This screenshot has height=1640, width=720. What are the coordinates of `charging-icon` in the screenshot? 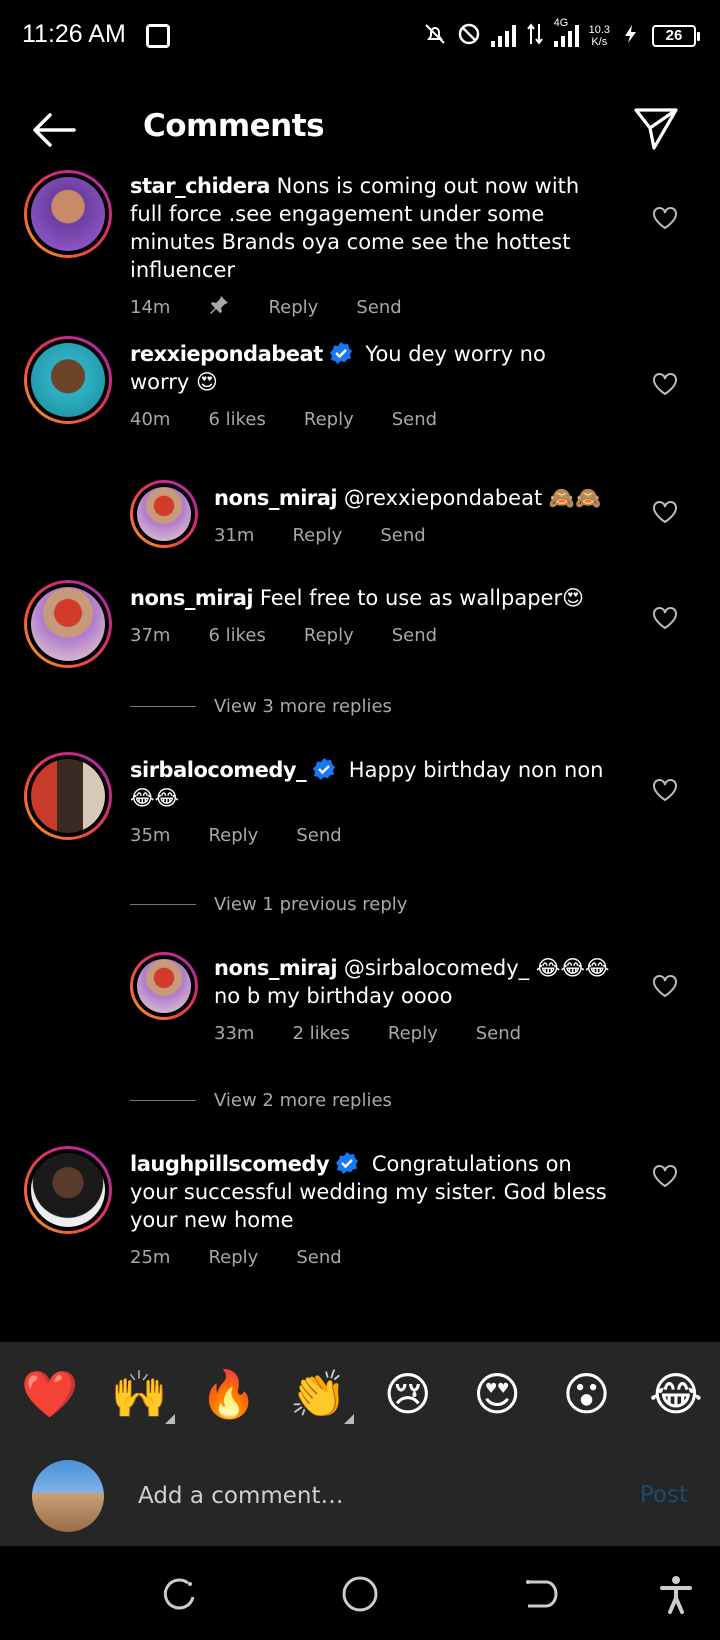 It's located at (631, 36).